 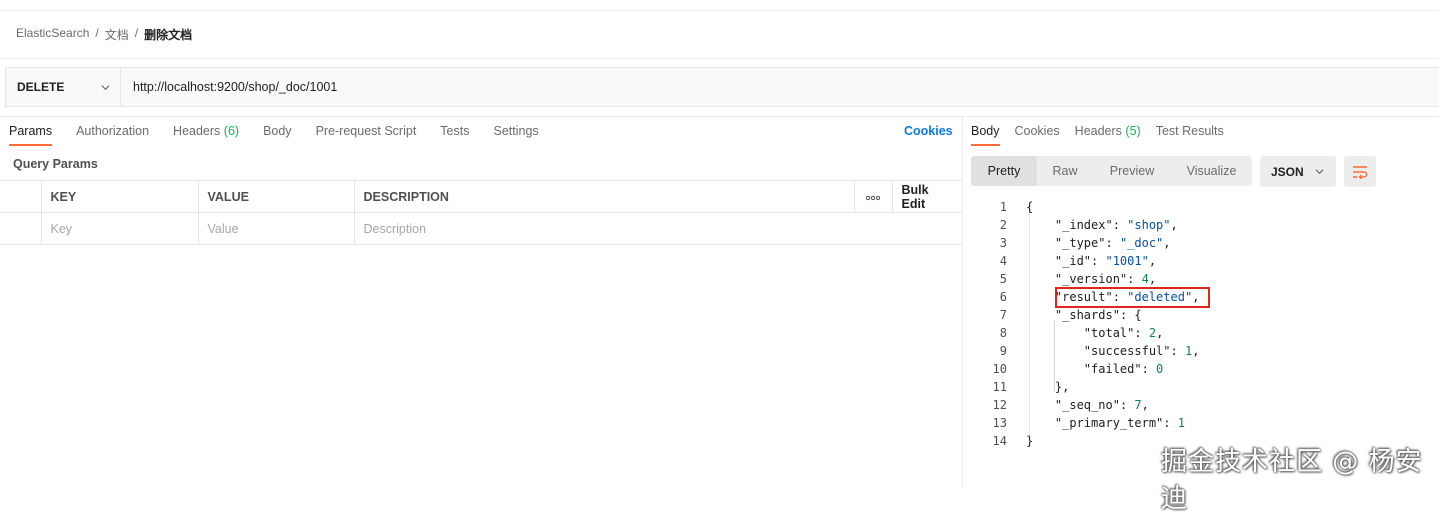 What do you see at coordinates (1080, 243) in the screenshot?
I see `json-key: "_type"` at bounding box center [1080, 243].